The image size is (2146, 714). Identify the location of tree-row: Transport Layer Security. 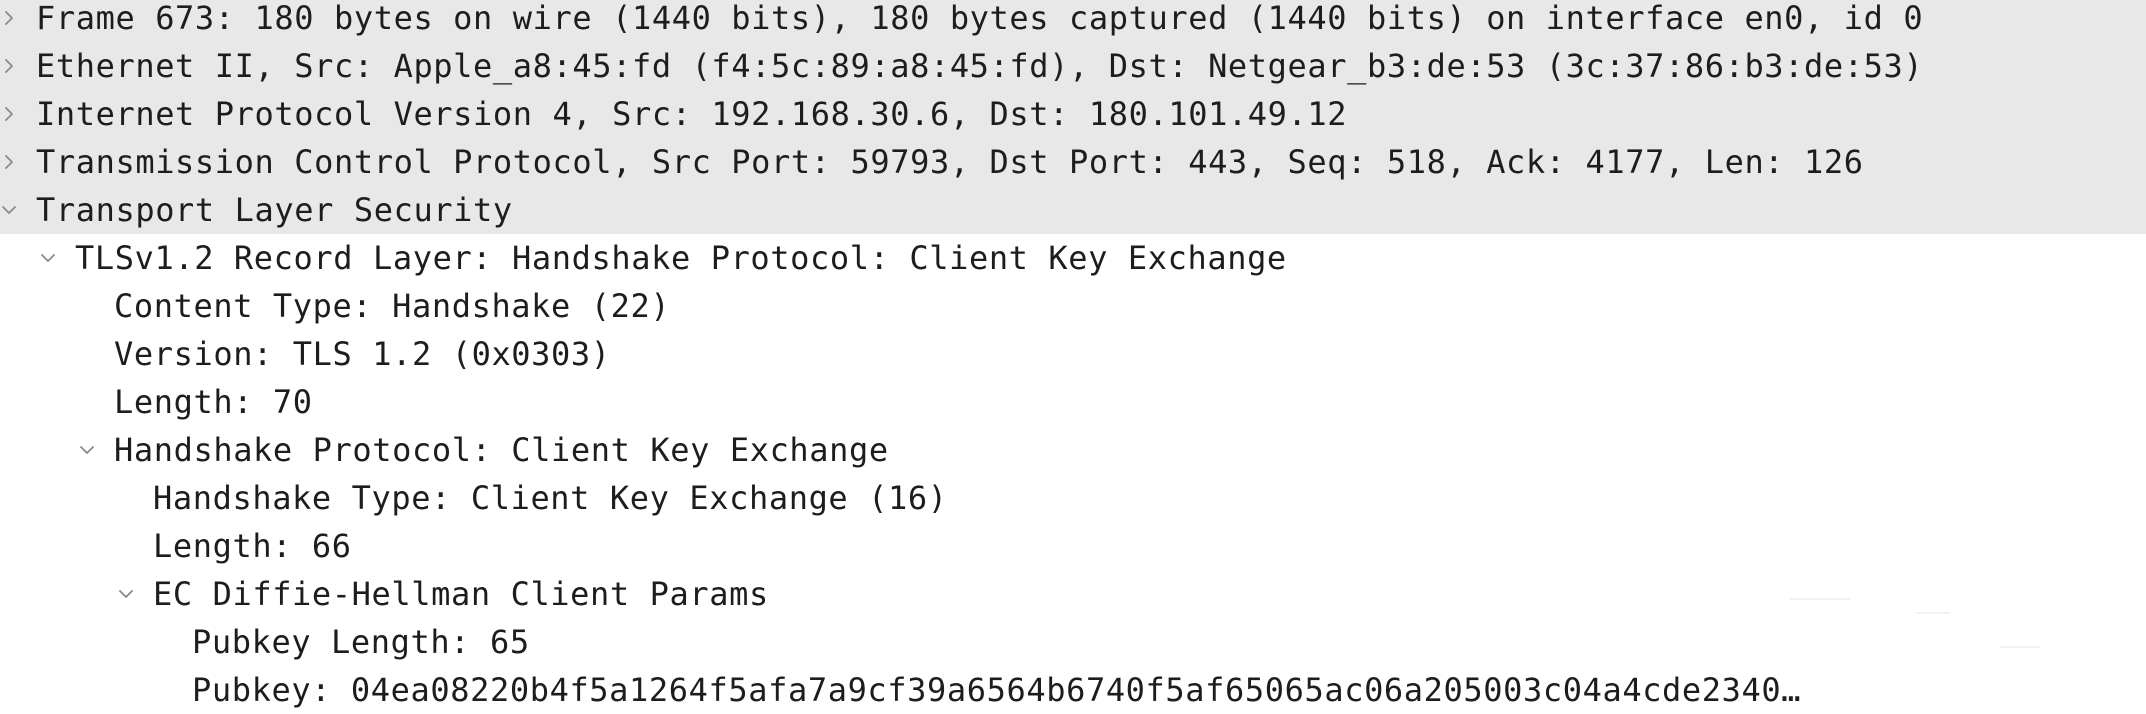
(1073, 210).